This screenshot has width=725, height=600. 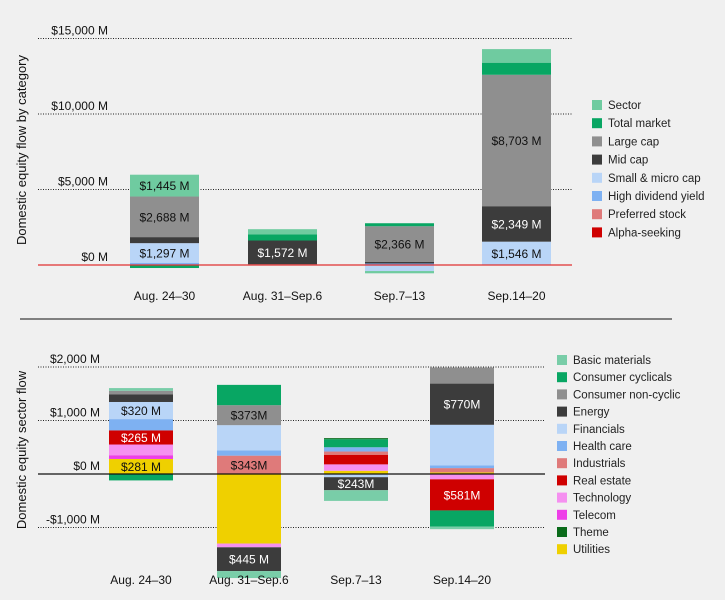 What do you see at coordinates (75, 413) in the screenshot?
I see `y-tick-label: $1,000 M` at bounding box center [75, 413].